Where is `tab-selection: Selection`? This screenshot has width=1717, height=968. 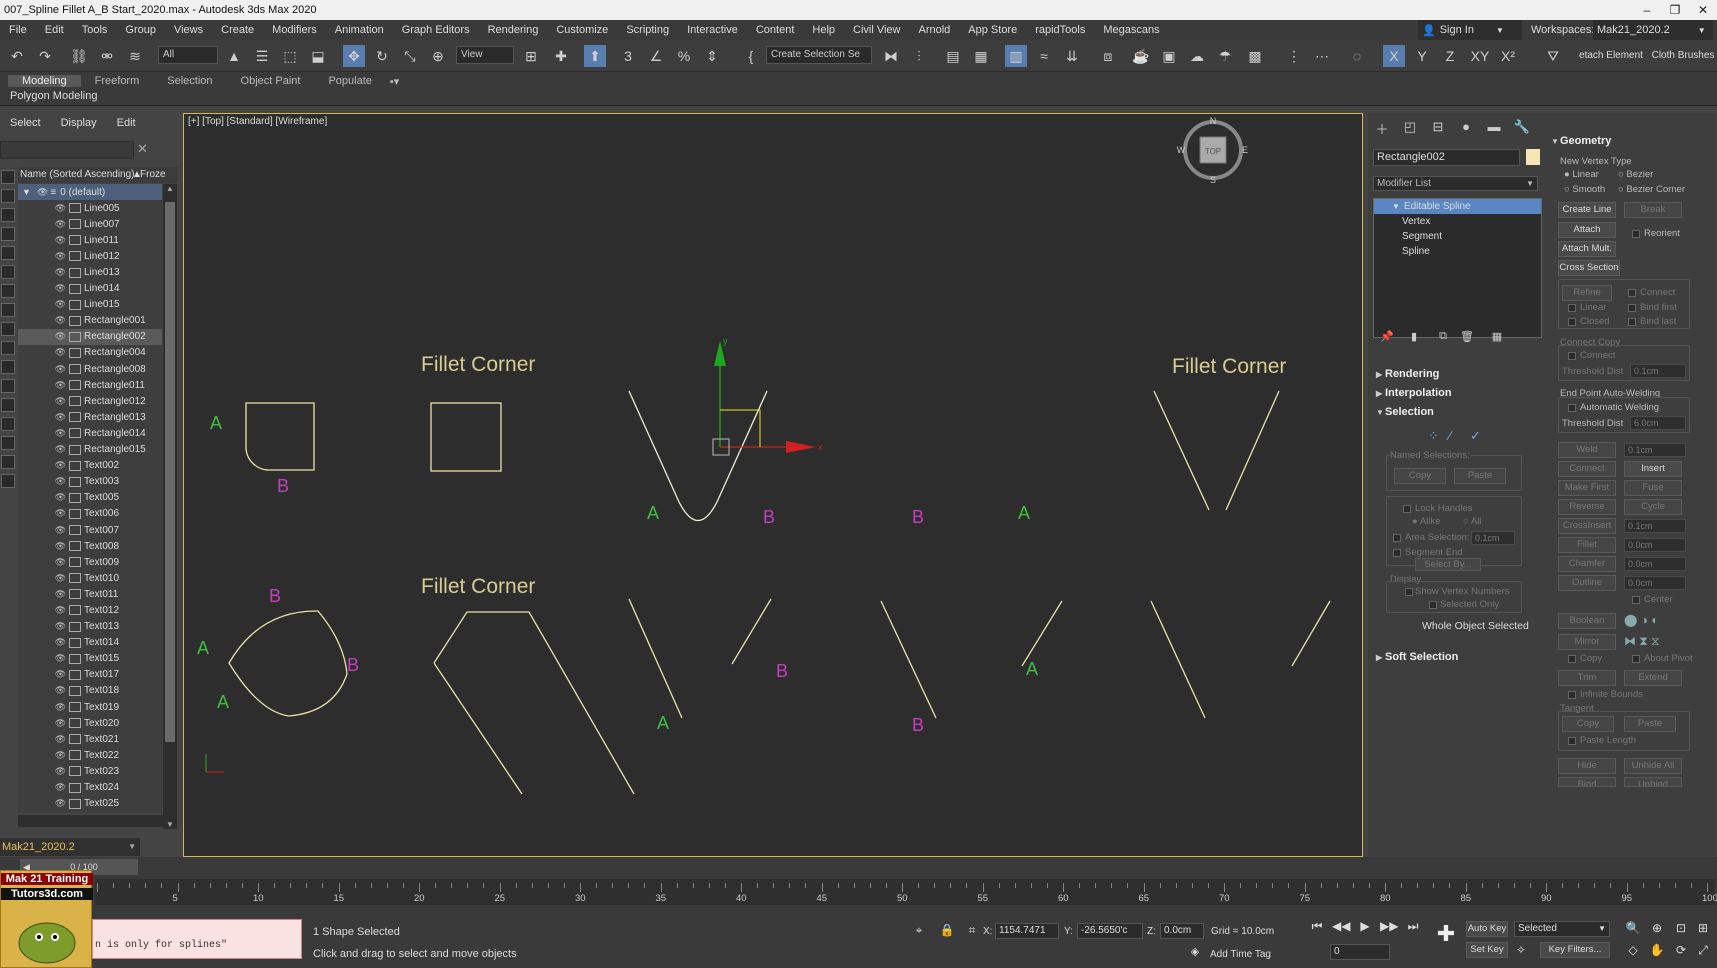 tab-selection: Selection is located at coordinates (189, 81).